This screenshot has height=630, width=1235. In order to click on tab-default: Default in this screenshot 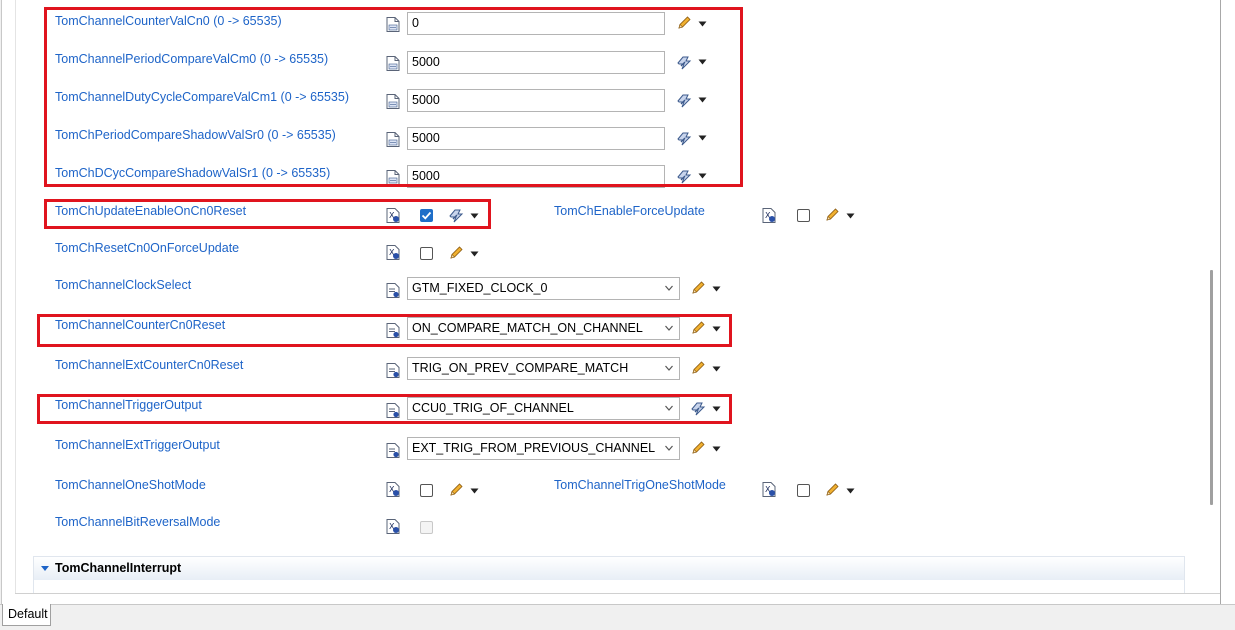, I will do `click(26, 615)`.